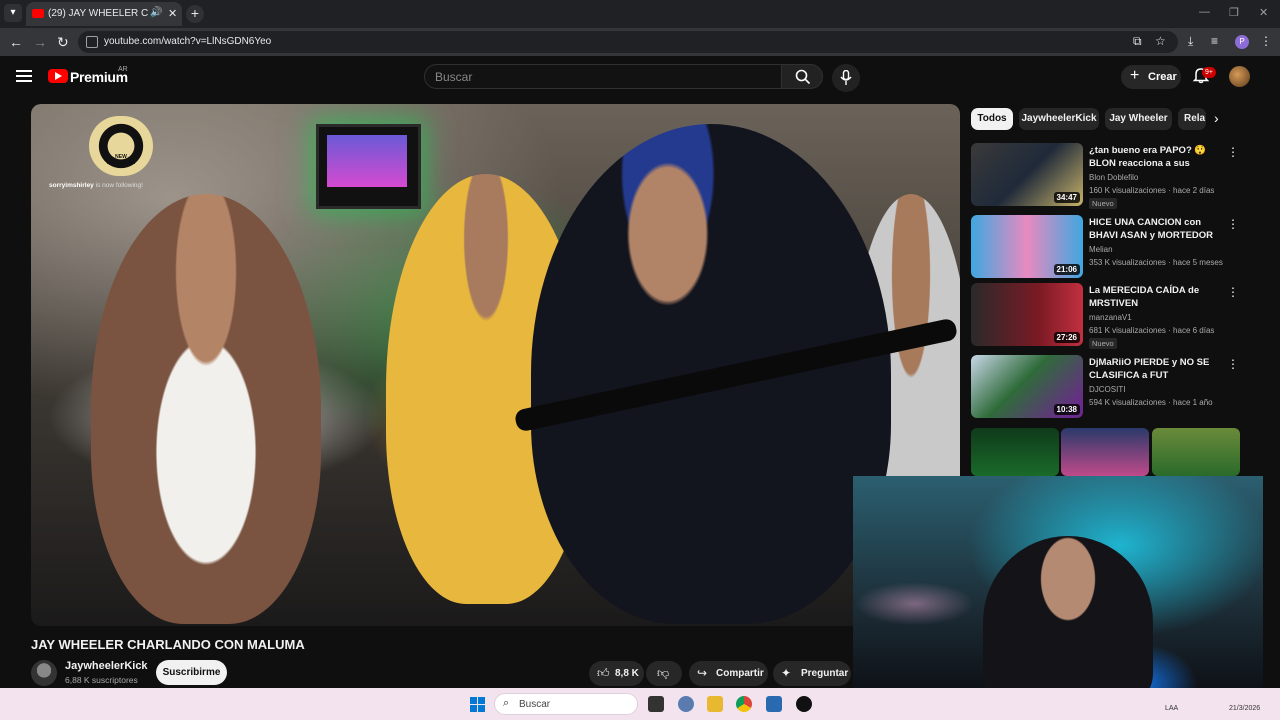  Describe the element at coordinates (744, 704) in the screenshot. I see `chrome-icon` at that location.